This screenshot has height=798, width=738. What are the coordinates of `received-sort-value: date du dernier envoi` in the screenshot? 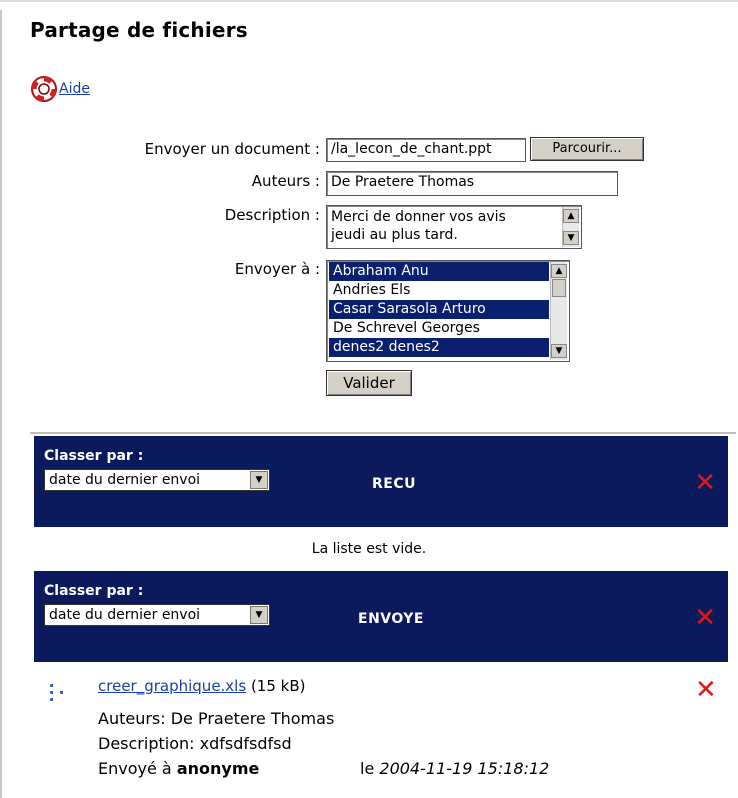 It's located at (125, 480).